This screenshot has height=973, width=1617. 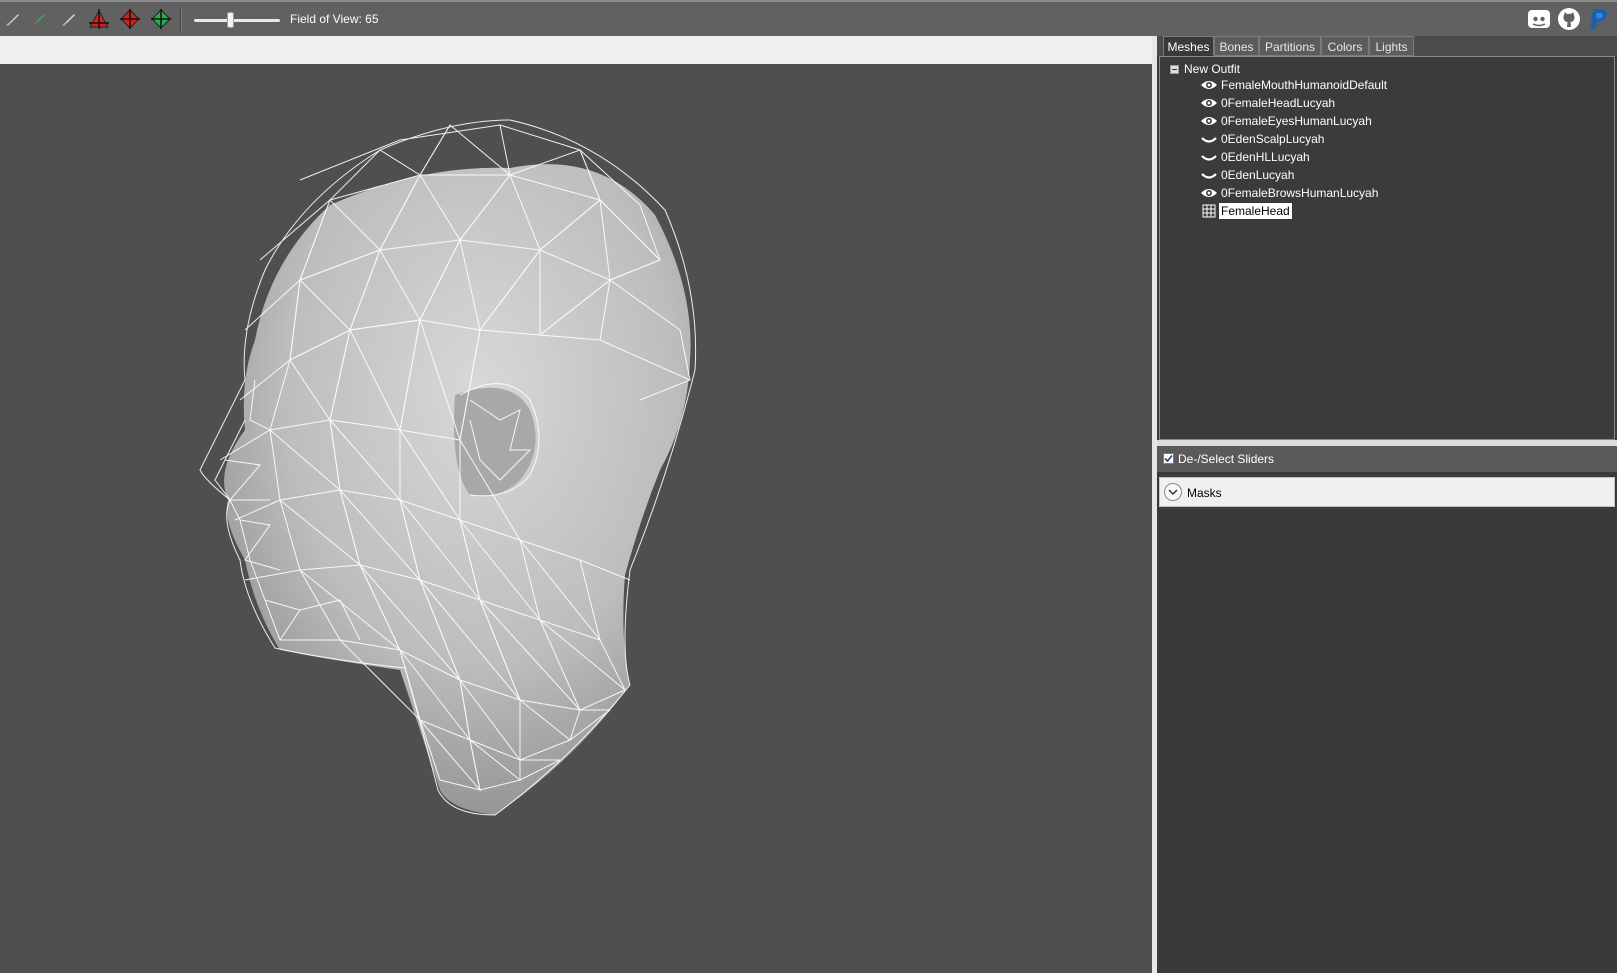 What do you see at coordinates (13, 19) in the screenshot?
I see `brush-icon` at bounding box center [13, 19].